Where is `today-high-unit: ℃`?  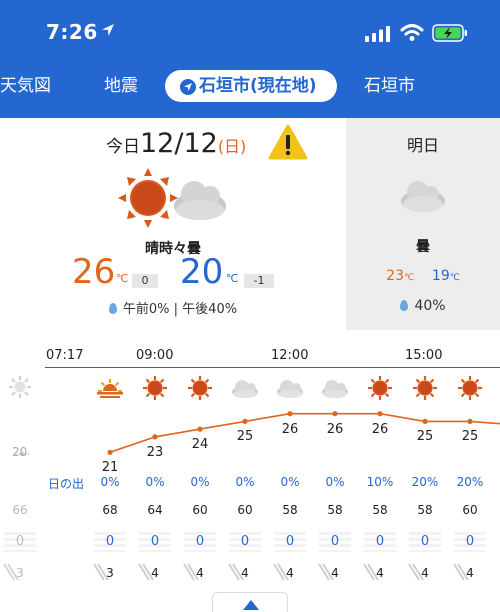 today-high-unit: ℃ is located at coordinates (122, 278).